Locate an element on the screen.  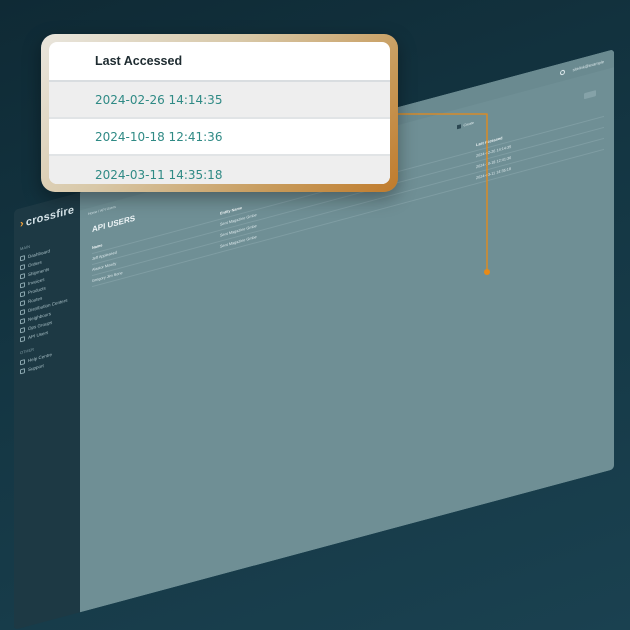
neighbours-icon is located at coordinates (22, 321).